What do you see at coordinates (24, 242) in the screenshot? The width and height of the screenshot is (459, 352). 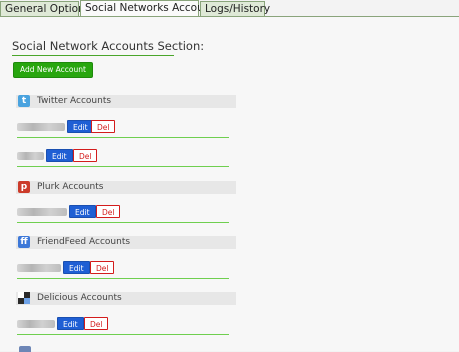 I see `friendfeed-icon: ff` at bounding box center [24, 242].